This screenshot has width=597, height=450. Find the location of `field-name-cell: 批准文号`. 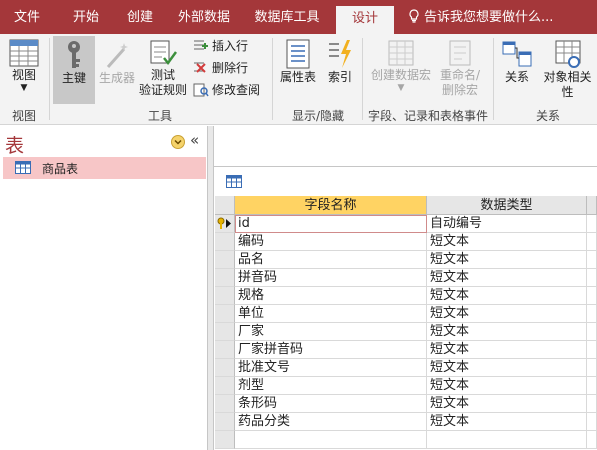

field-name-cell: 批准文号 is located at coordinates (331, 368).